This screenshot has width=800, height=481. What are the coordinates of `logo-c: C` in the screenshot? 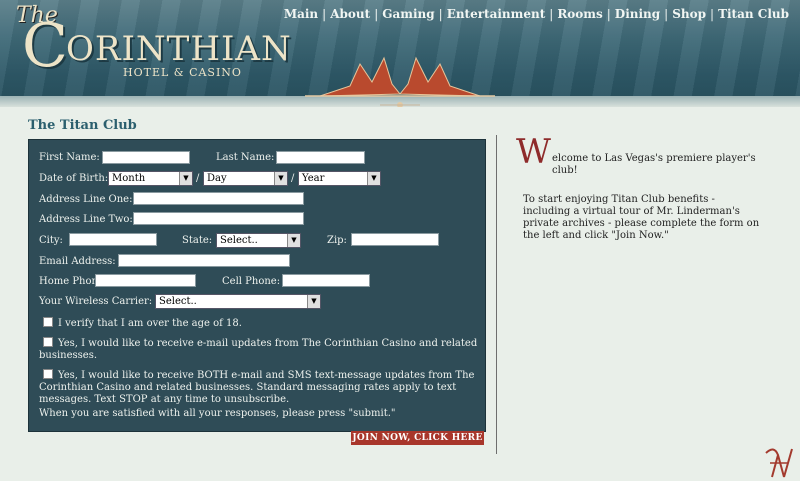 It's located at (45, 46).